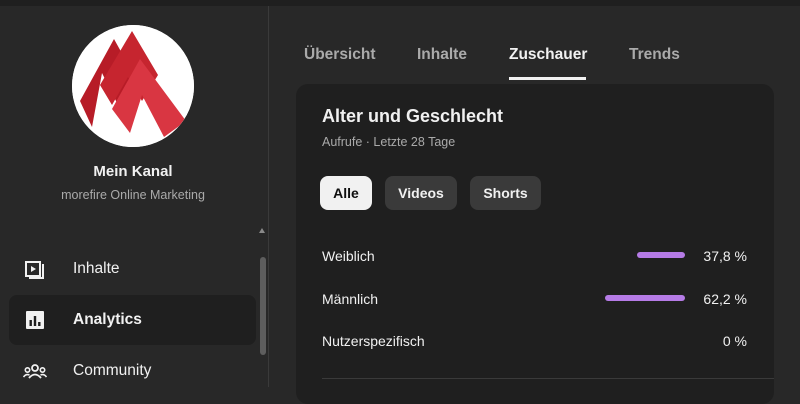 The width and height of the screenshot is (800, 404). Describe the element at coordinates (734, 341) in the screenshot. I see `row-value-nutzerspezifisch: 0 %` at that location.